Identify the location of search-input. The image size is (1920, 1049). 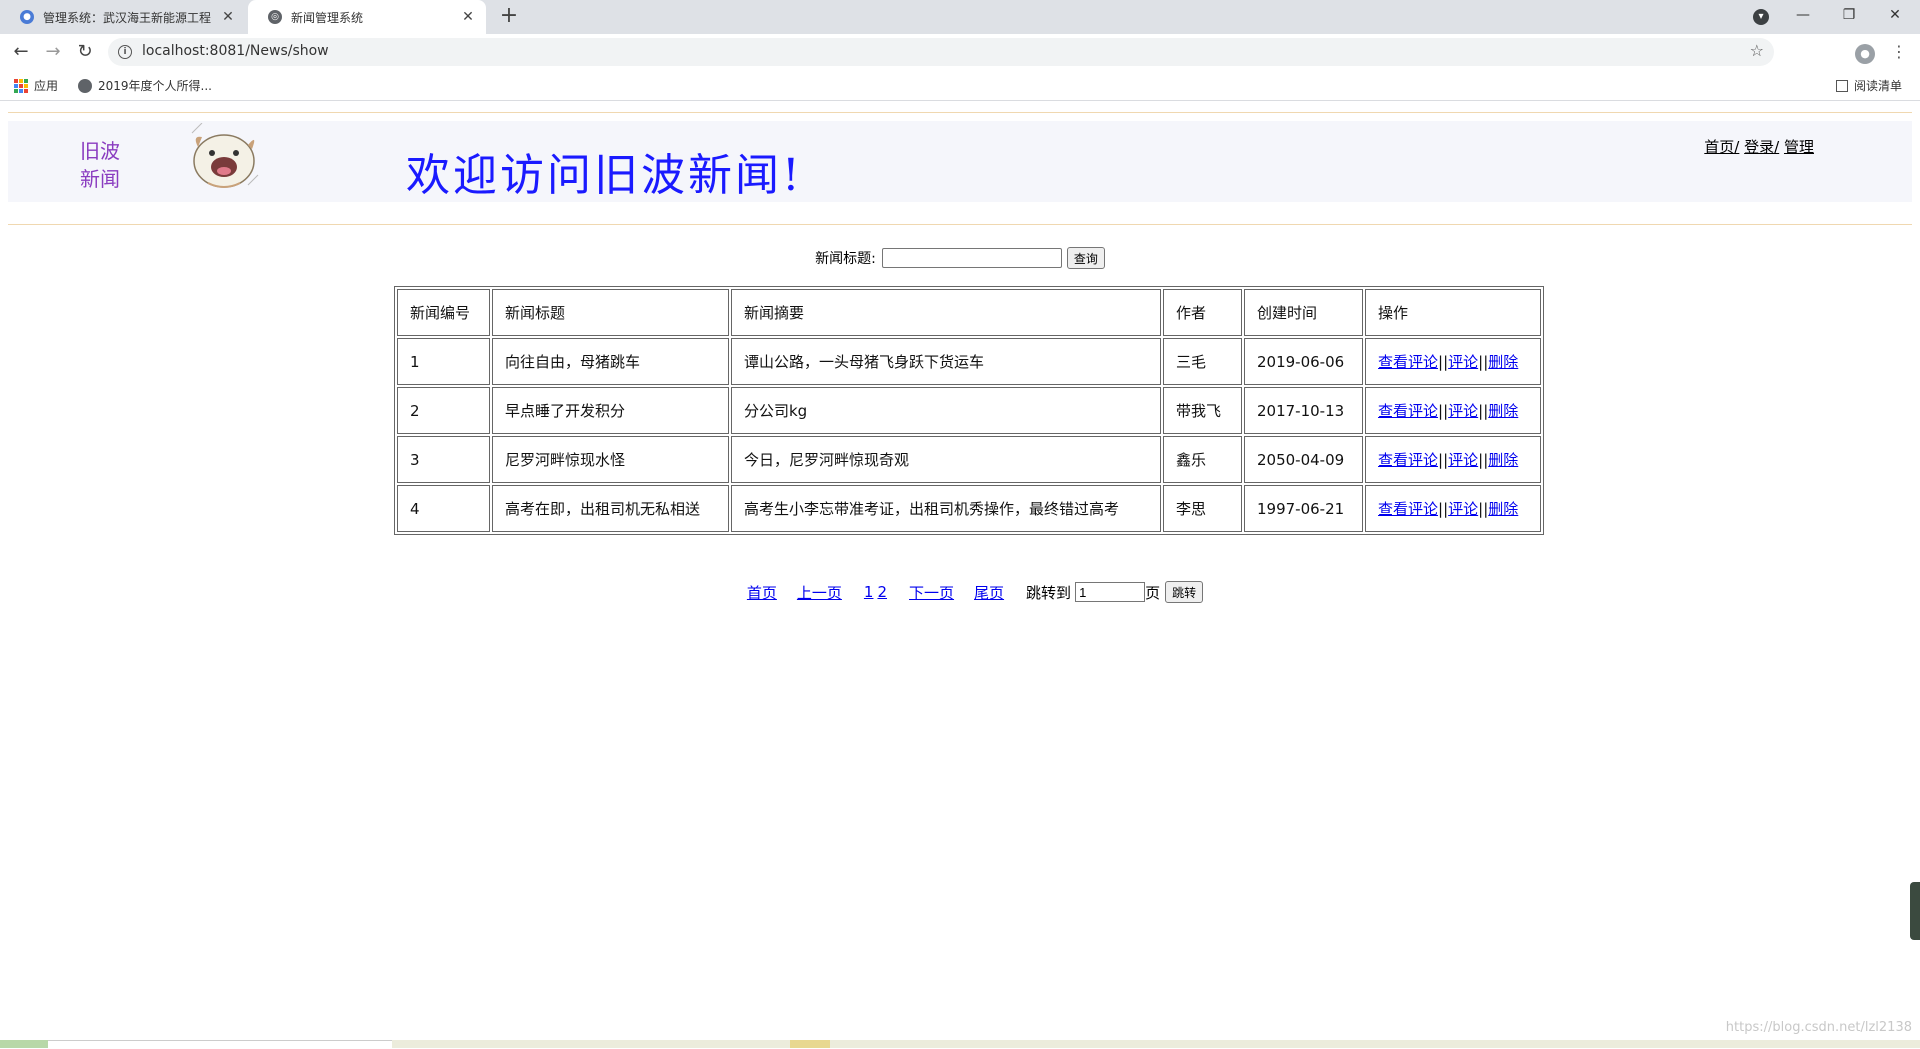
(971, 258).